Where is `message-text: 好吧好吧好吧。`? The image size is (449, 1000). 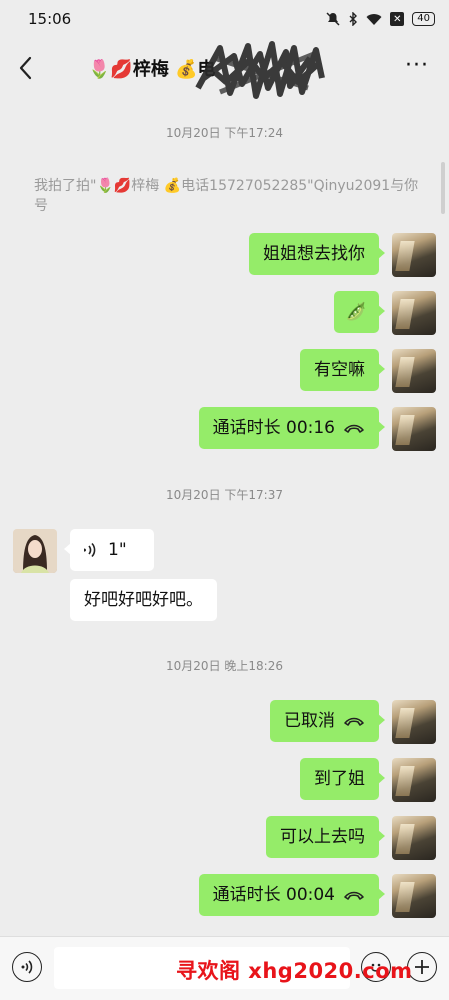 message-text: 好吧好吧好吧。 is located at coordinates (143, 600).